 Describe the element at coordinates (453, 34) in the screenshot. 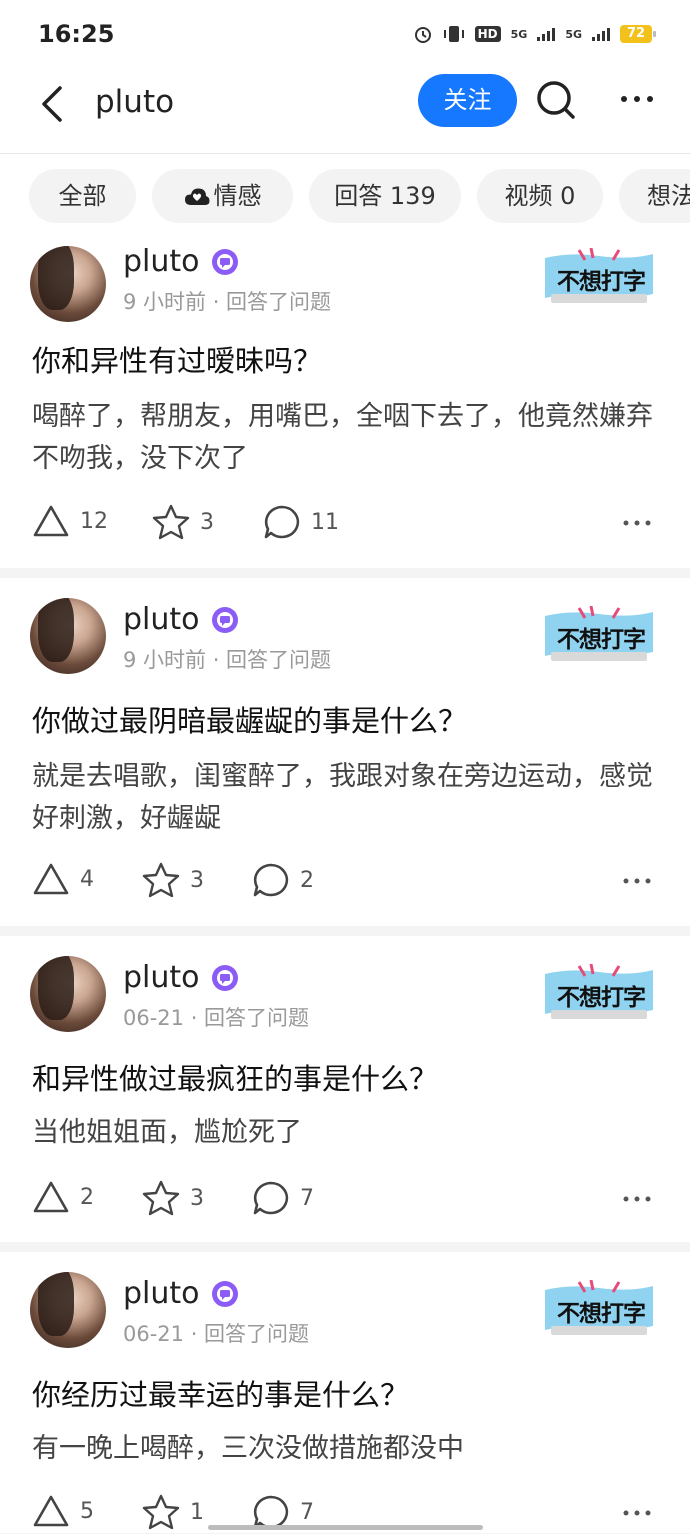

I see `vibrate-icon` at that location.